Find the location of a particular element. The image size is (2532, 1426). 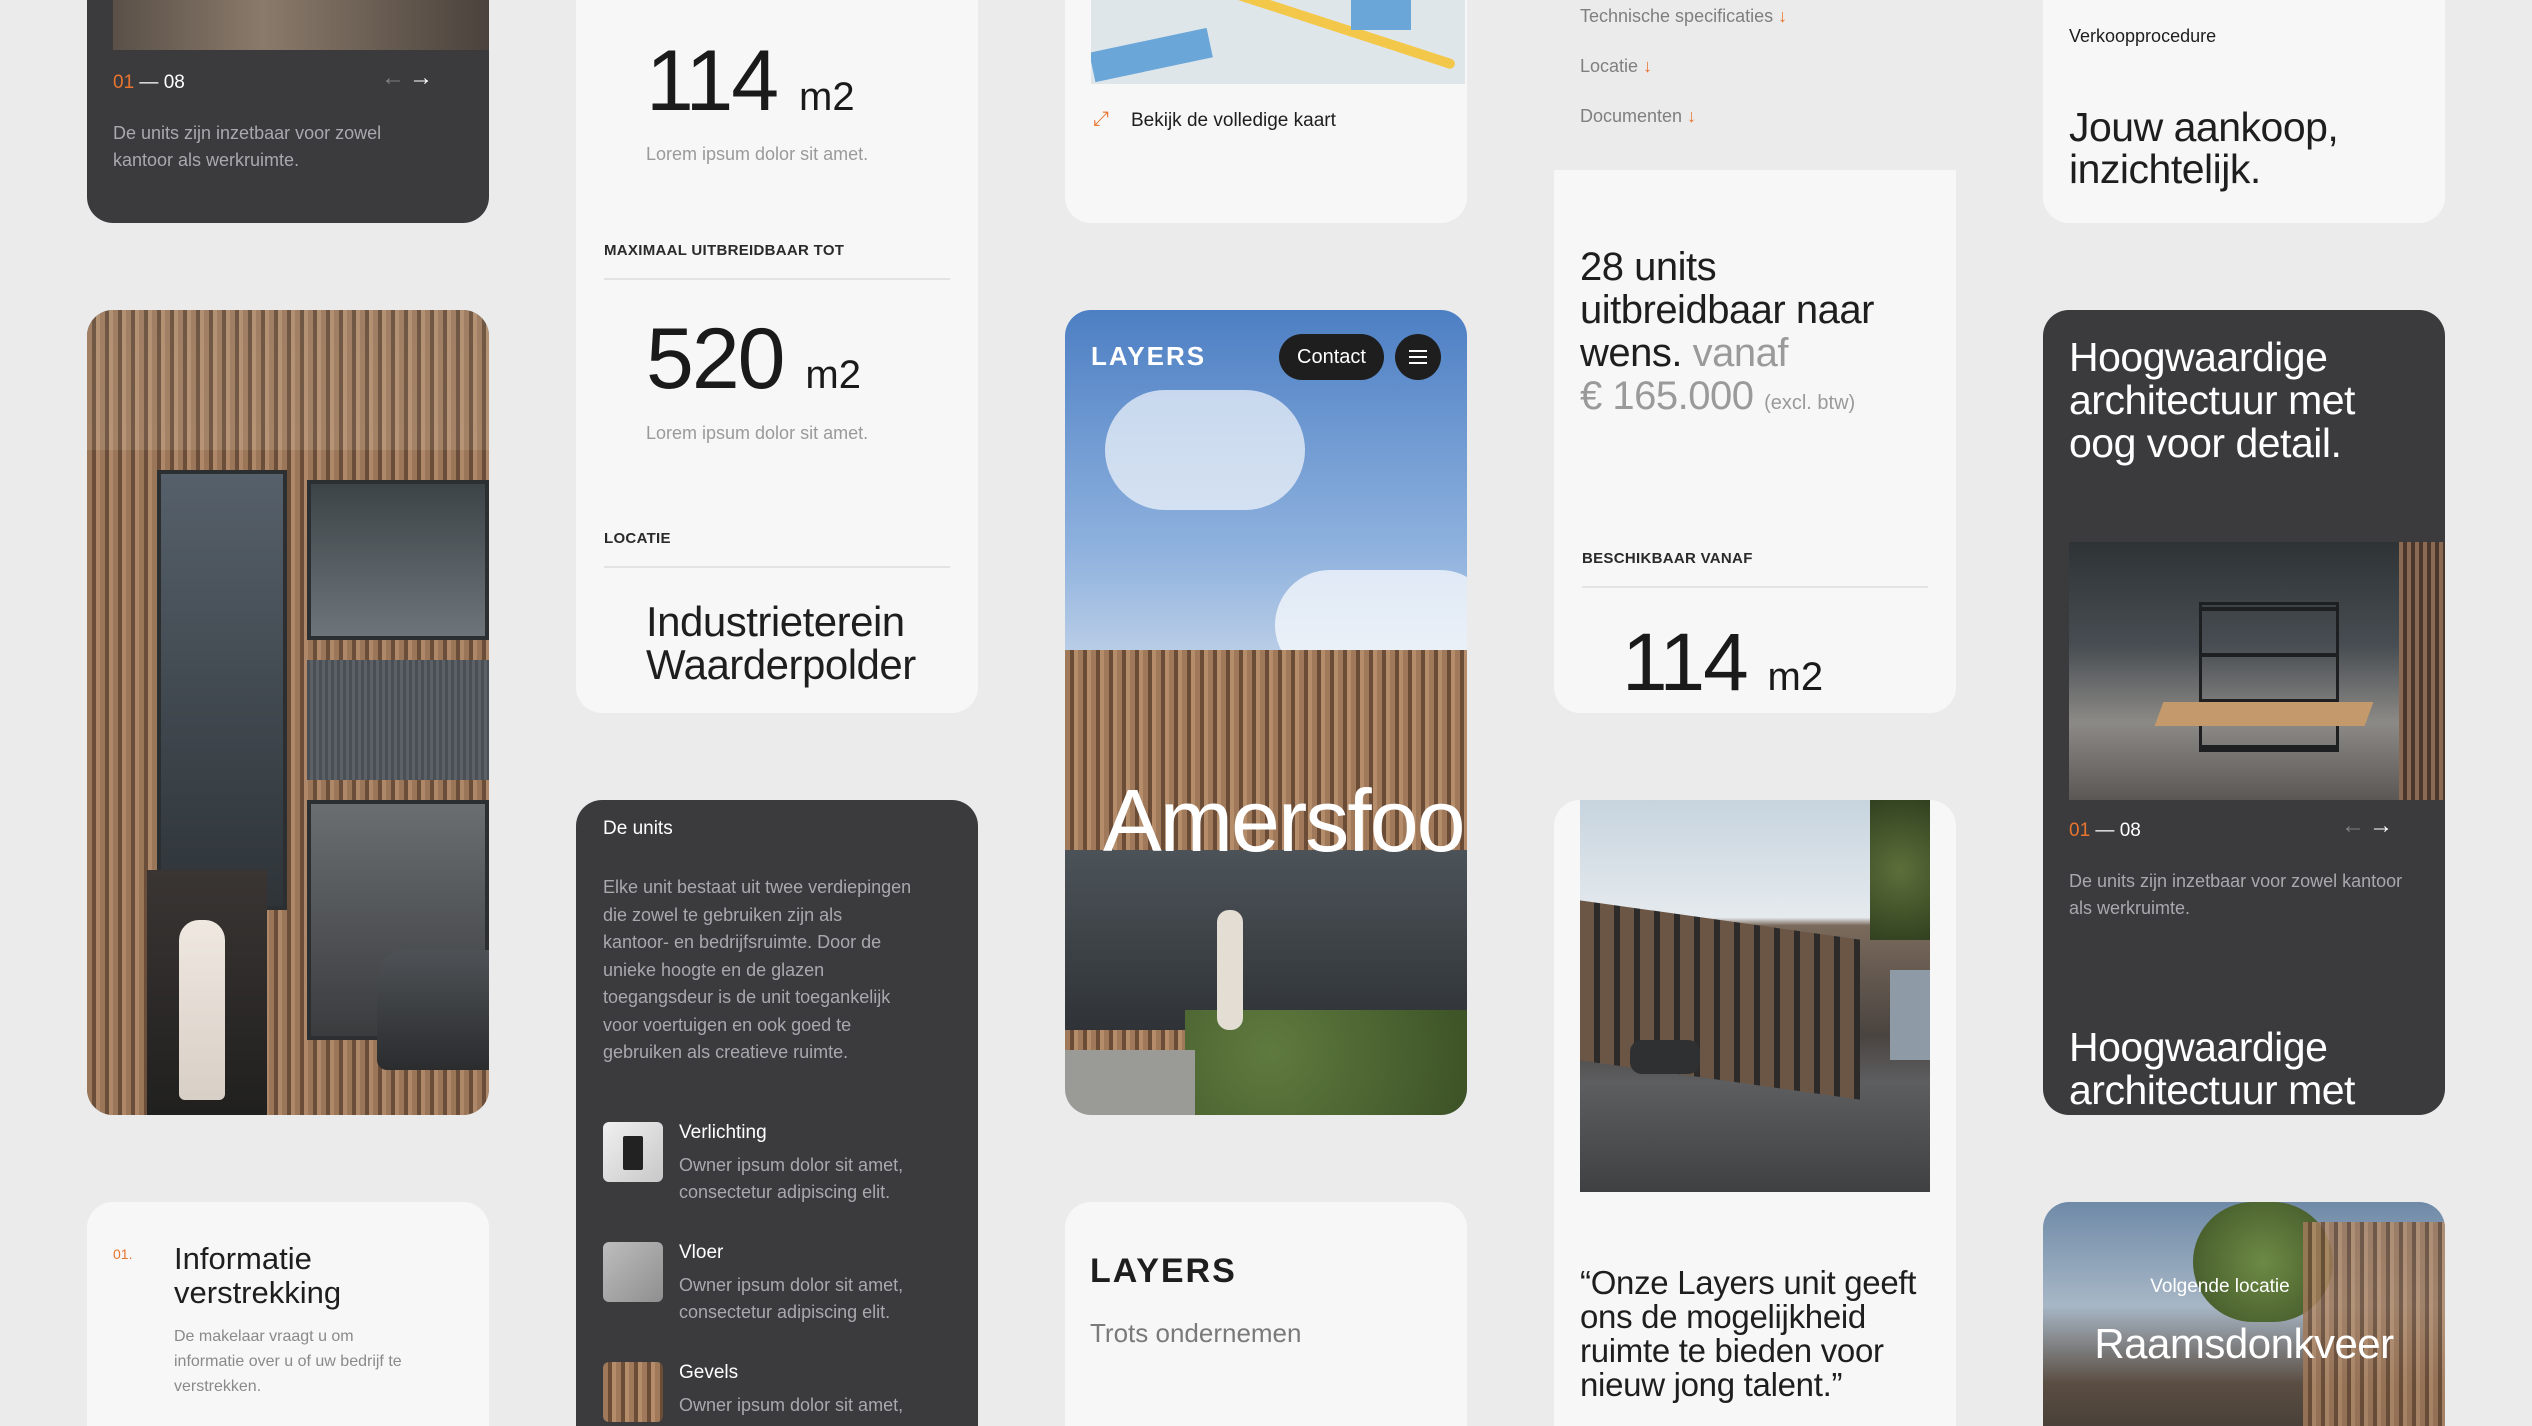

ground is located at coordinates (1130, 1082).